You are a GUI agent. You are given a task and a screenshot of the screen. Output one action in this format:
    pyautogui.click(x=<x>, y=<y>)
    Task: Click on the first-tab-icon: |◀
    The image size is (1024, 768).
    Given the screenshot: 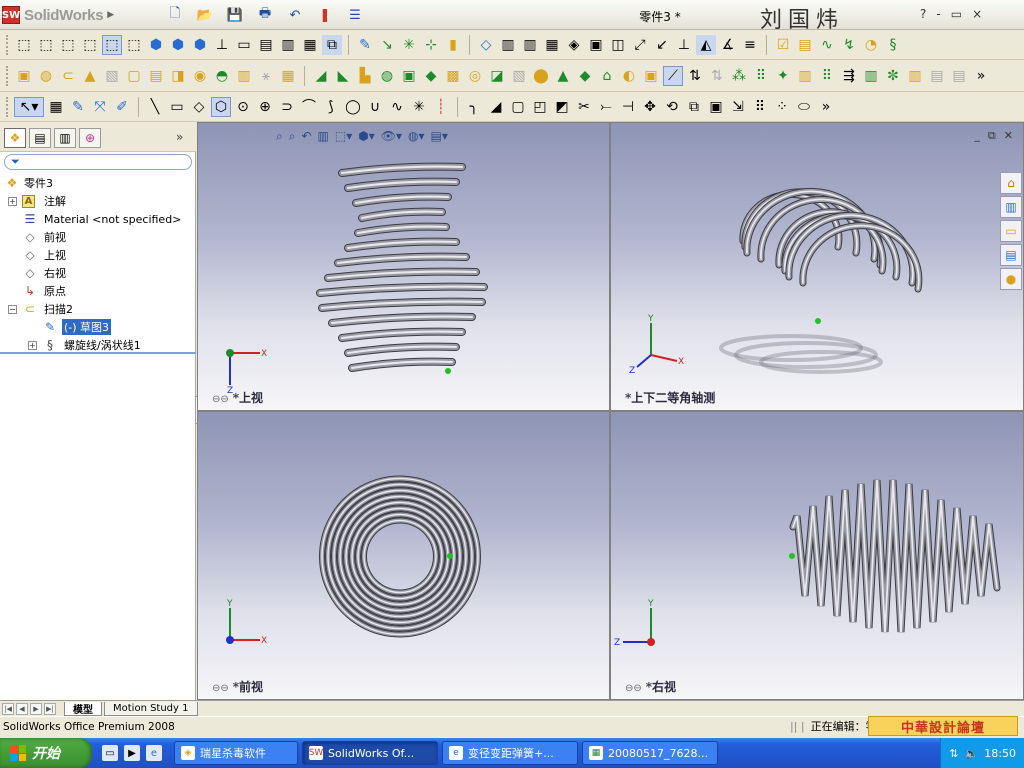 What is the action you would take?
    pyautogui.click(x=8, y=708)
    